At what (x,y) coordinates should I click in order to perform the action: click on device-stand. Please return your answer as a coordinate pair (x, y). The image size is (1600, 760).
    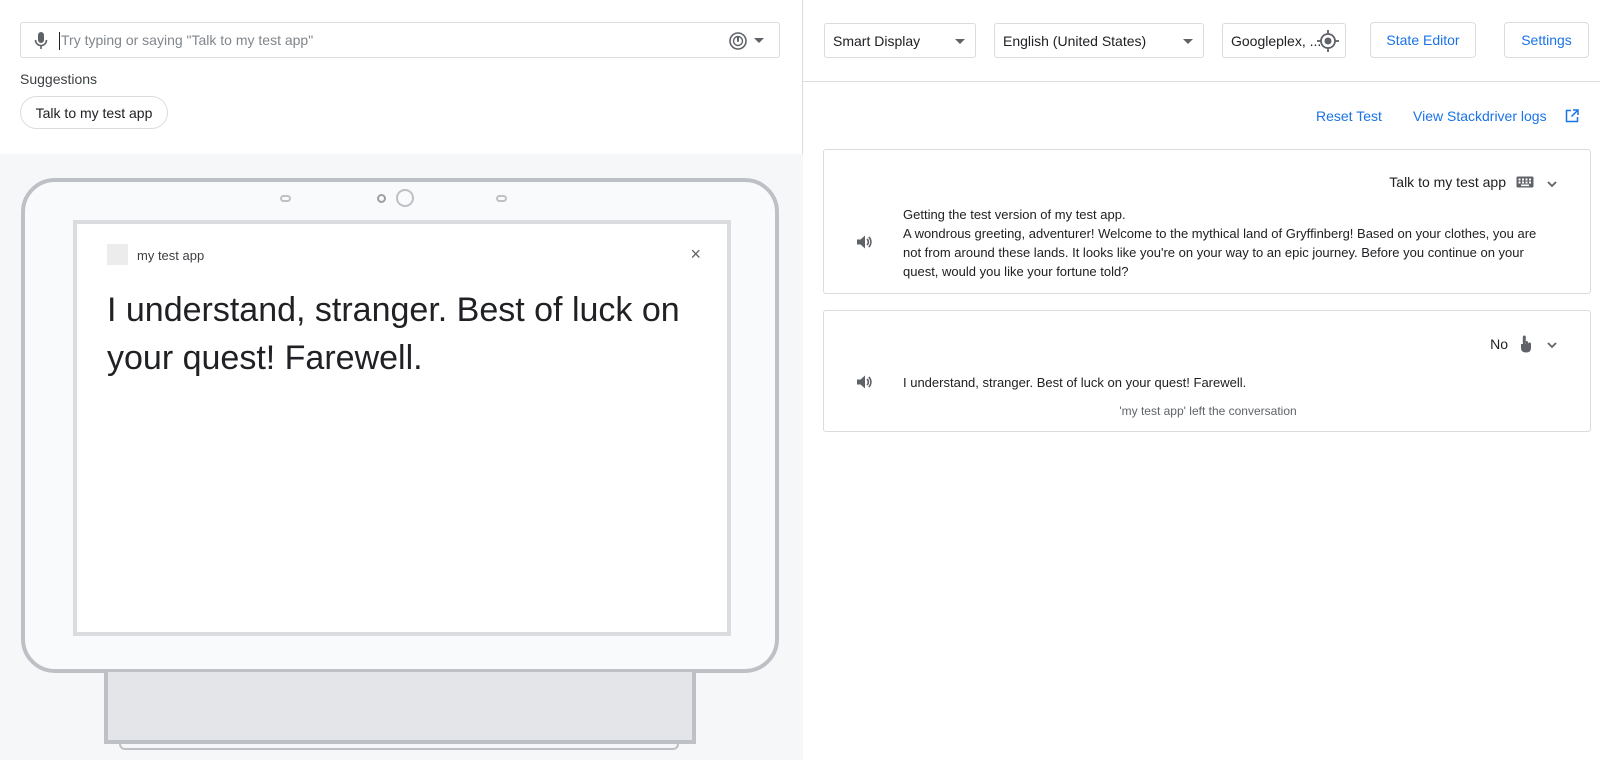
    Looking at the image, I should click on (400, 708).